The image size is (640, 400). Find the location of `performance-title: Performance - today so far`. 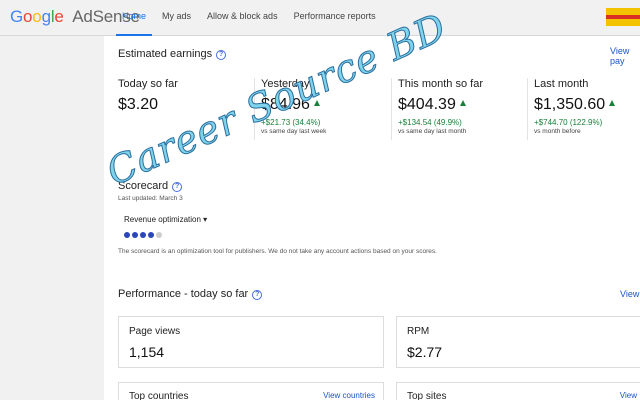

performance-title: Performance - today so far is located at coordinates (183, 294).